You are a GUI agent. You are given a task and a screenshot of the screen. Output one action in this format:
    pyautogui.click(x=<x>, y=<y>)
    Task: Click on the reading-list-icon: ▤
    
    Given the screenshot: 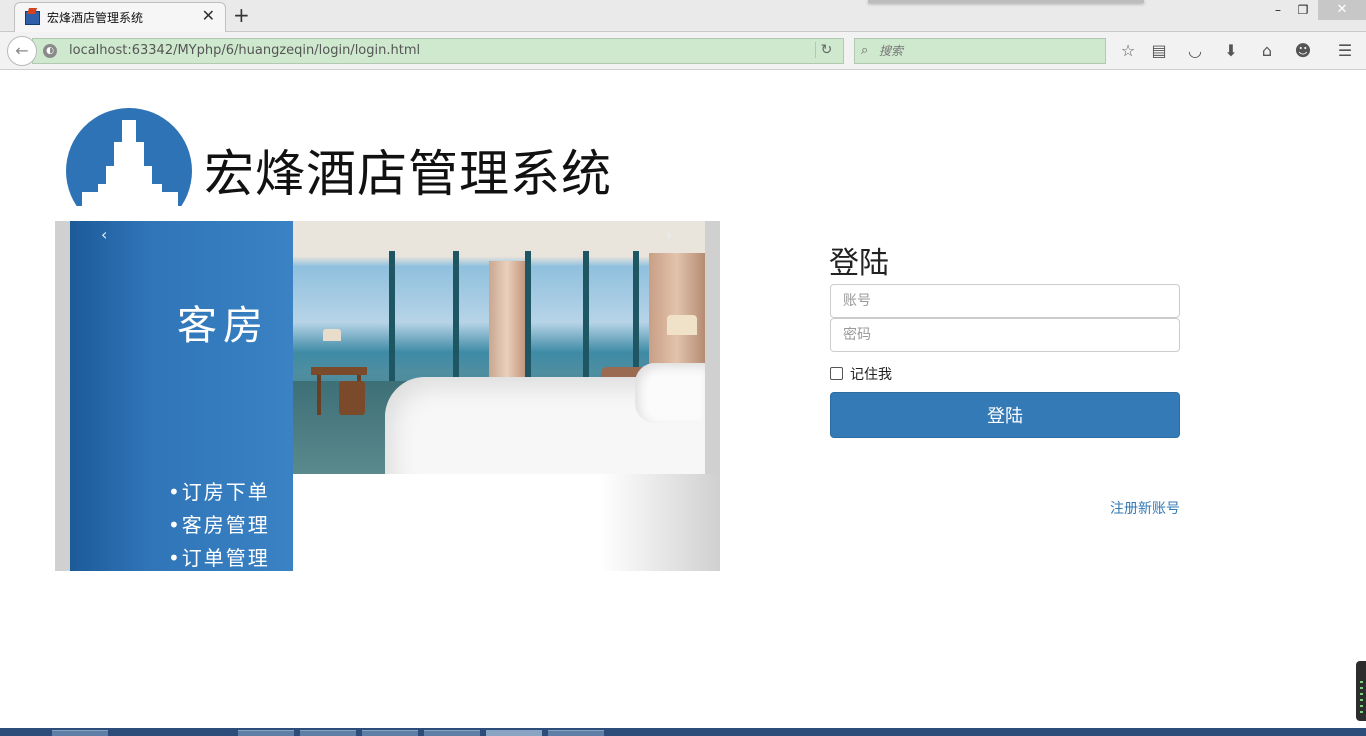 What is the action you would take?
    pyautogui.click(x=1159, y=51)
    